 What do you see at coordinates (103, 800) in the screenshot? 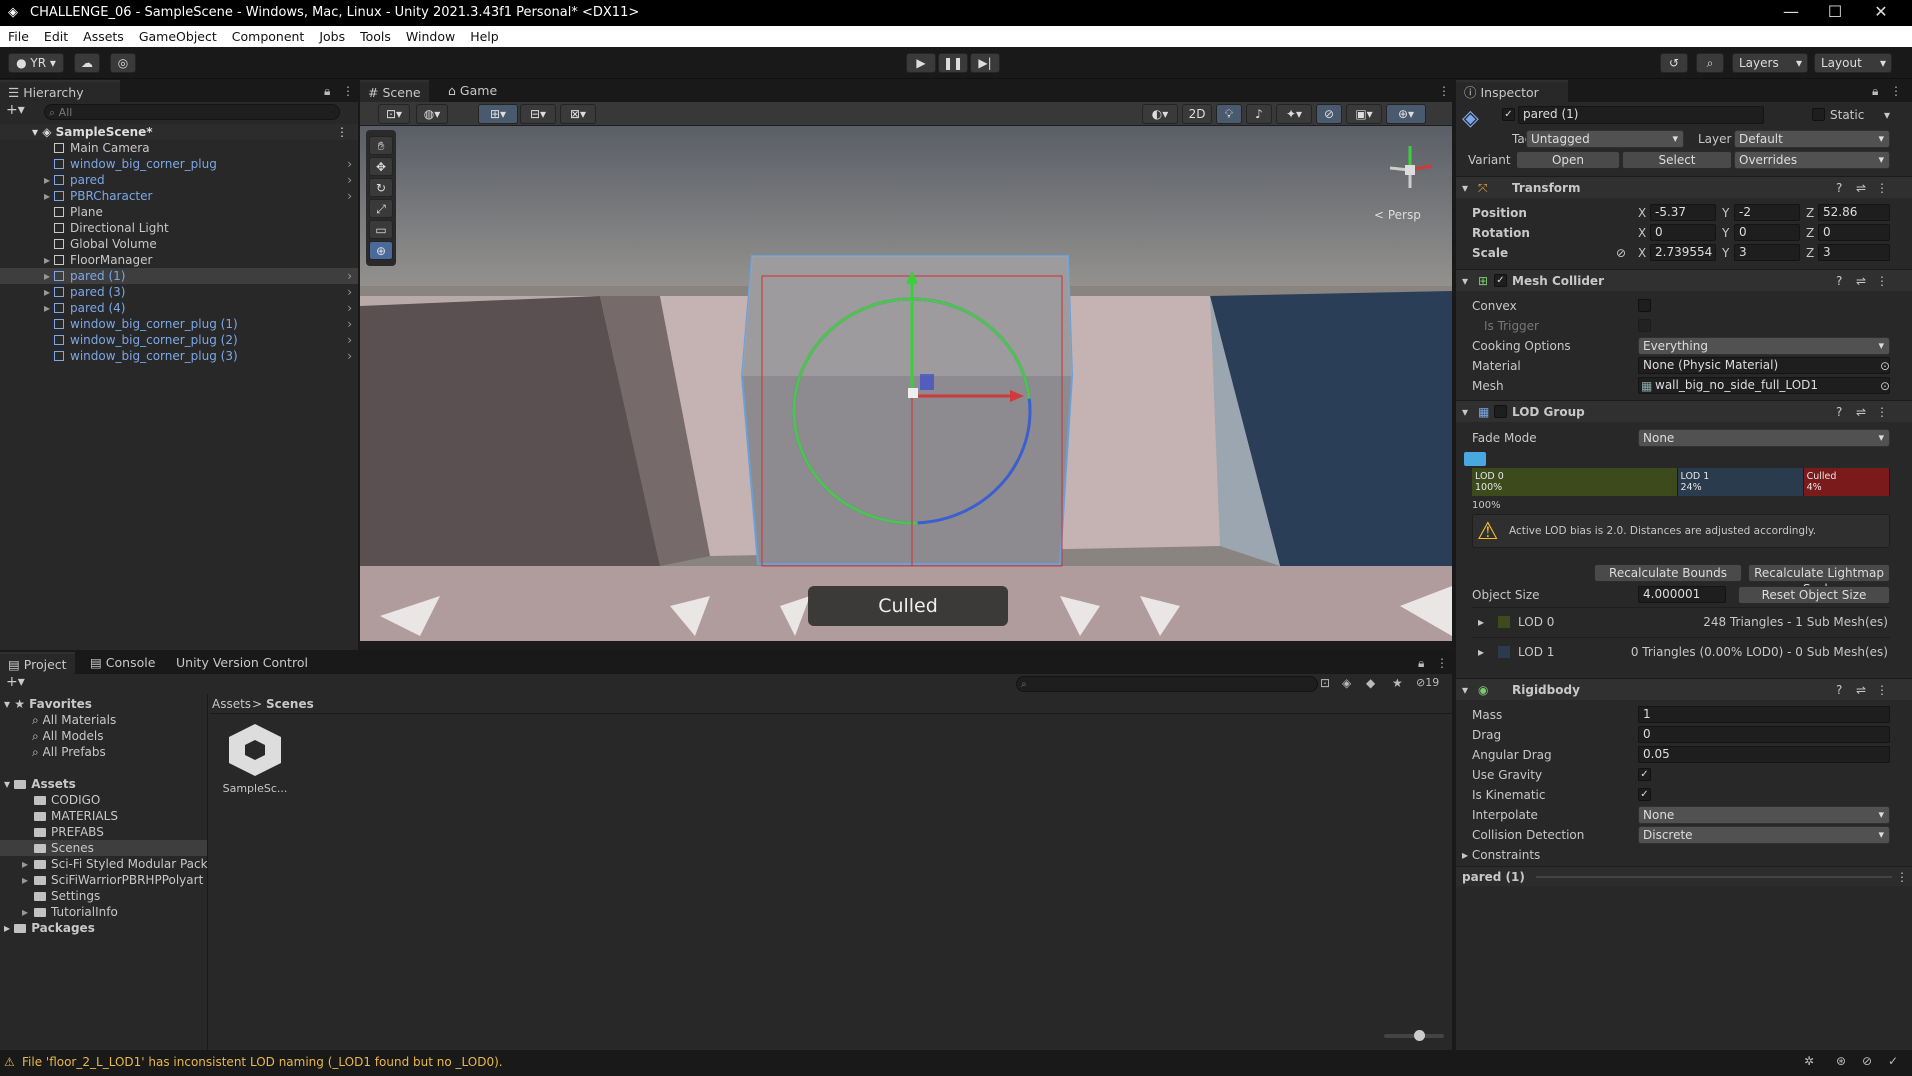
I see `asset-folder: CODIGO` at bounding box center [103, 800].